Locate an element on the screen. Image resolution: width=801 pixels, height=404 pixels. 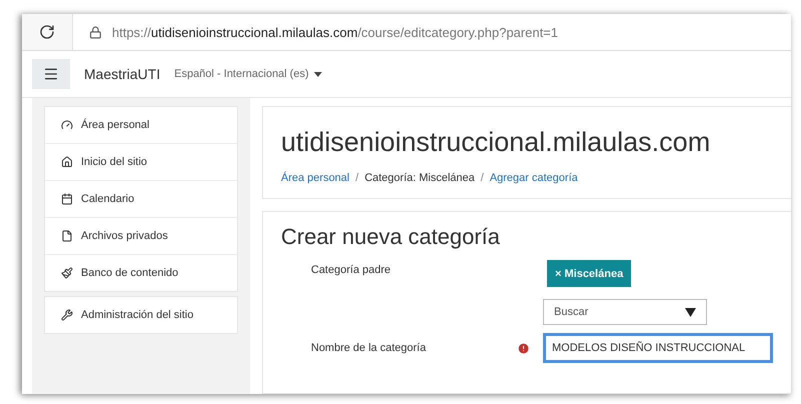
input-field: MODELOS DISEÑO INSTRUCCIONAL is located at coordinates (658, 348).